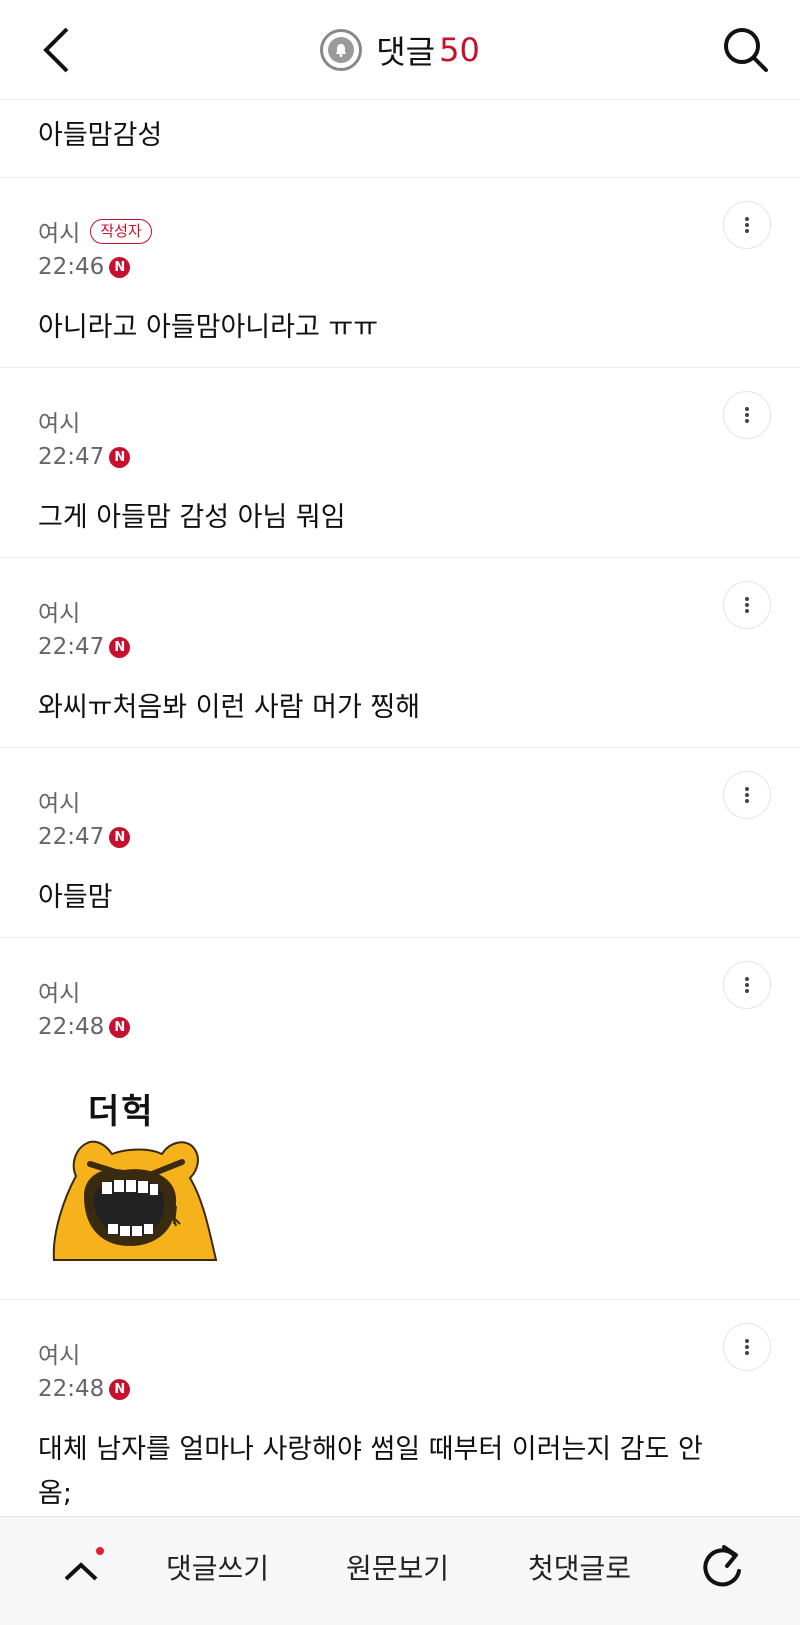 The height and width of the screenshot is (1625, 800). I want to click on notification-dot, so click(100, 1551).